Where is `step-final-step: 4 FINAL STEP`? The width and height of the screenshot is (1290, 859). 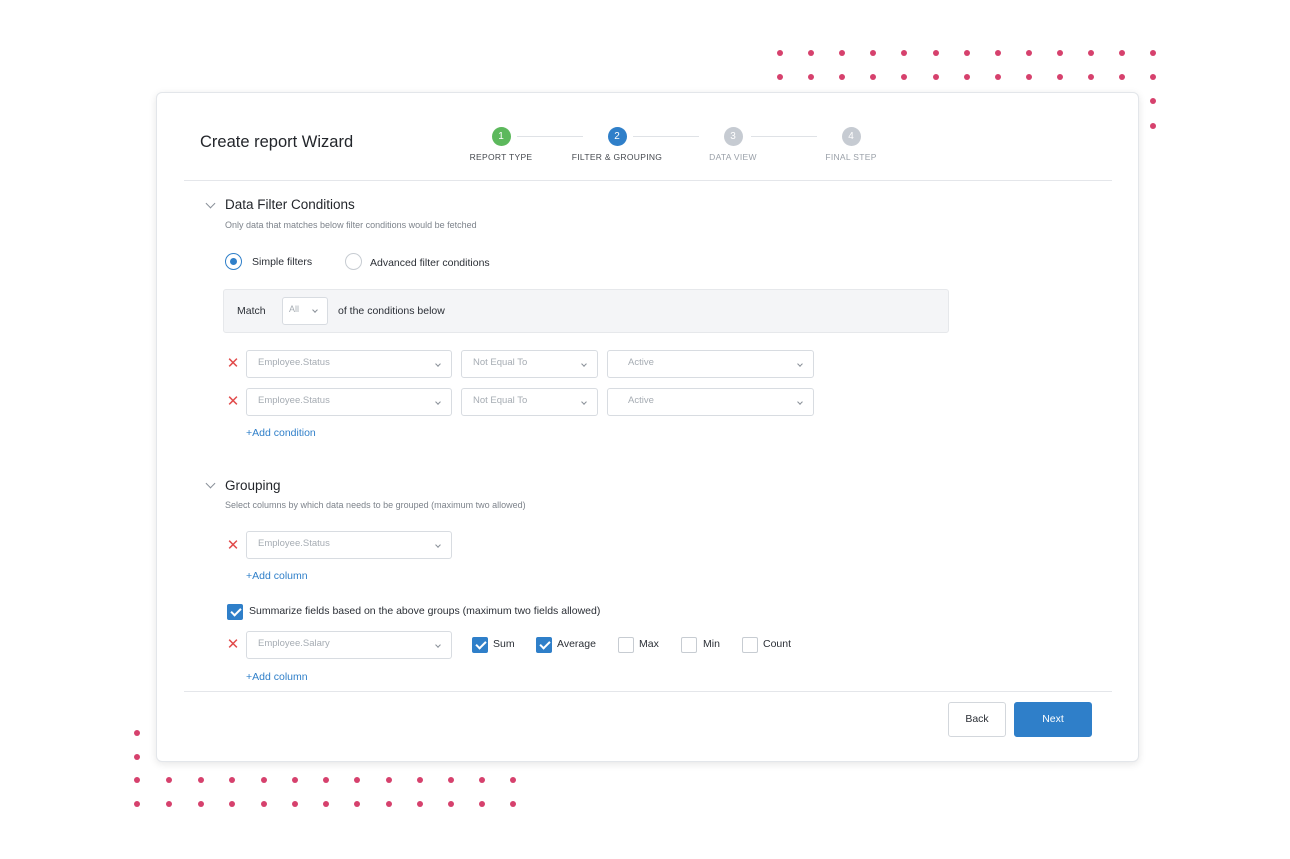
step-final-step: 4 FINAL STEP is located at coordinates (851, 144).